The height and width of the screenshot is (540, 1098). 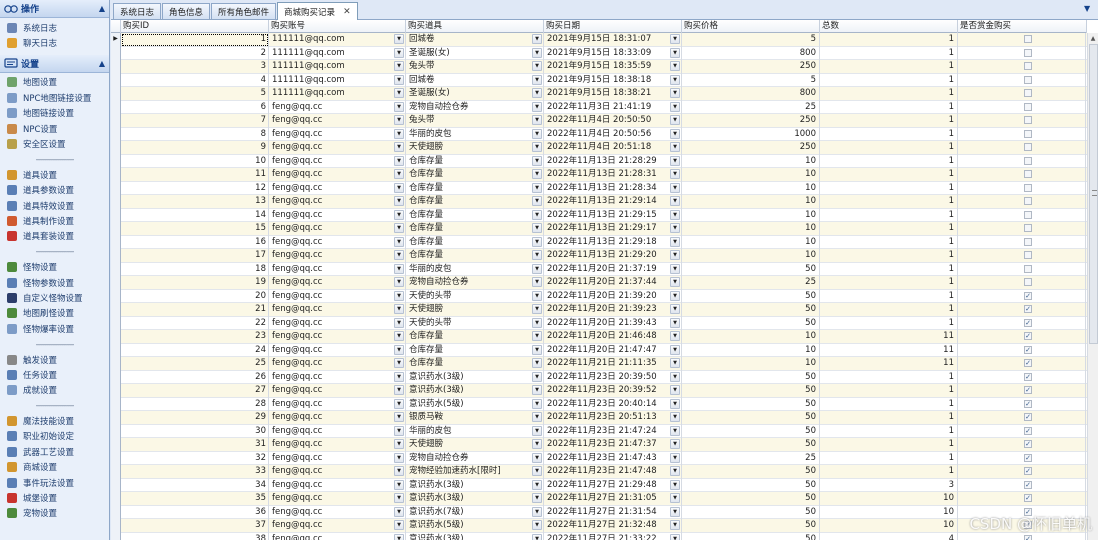 I want to click on sidebar-item: NPC地图链接设置, so click(x=54, y=97).